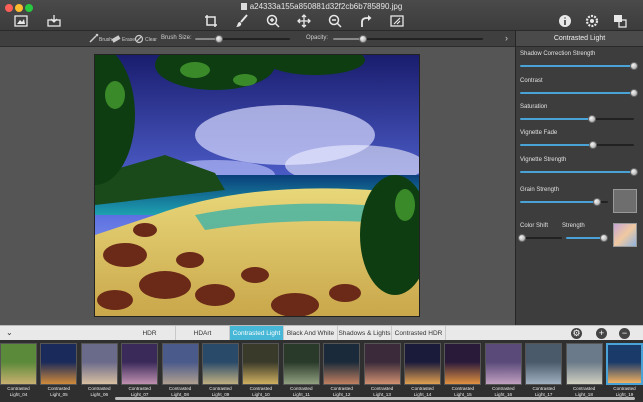  I want to click on tab-hdart: HDArt, so click(203, 333).